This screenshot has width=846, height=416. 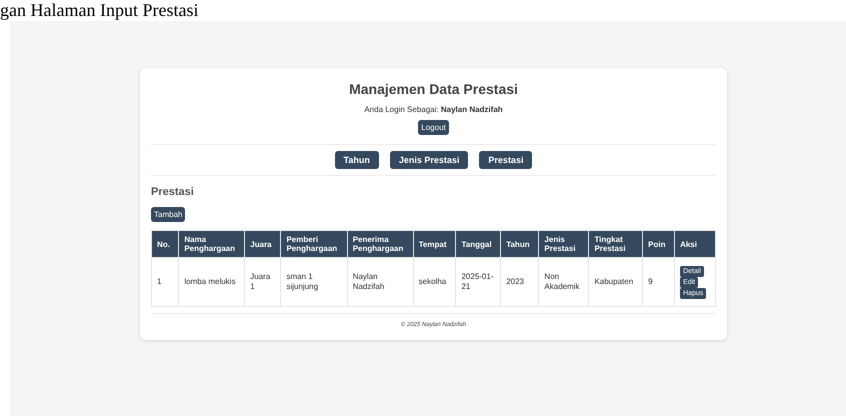 What do you see at coordinates (99, 10) in the screenshot?
I see `document-caption: gan Halaman Input Prestasi` at bounding box center [99, 10].